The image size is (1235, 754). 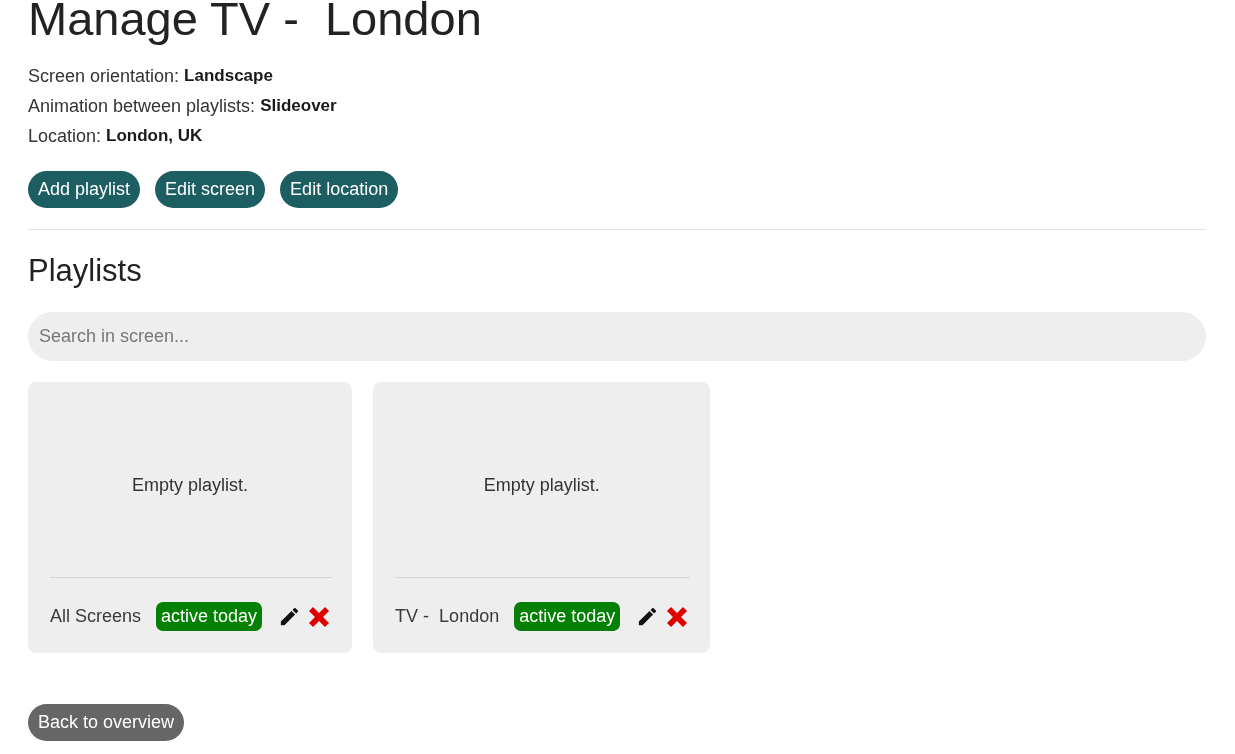 I want to click on action-button: Add playlist, so click(x=84, y=189).